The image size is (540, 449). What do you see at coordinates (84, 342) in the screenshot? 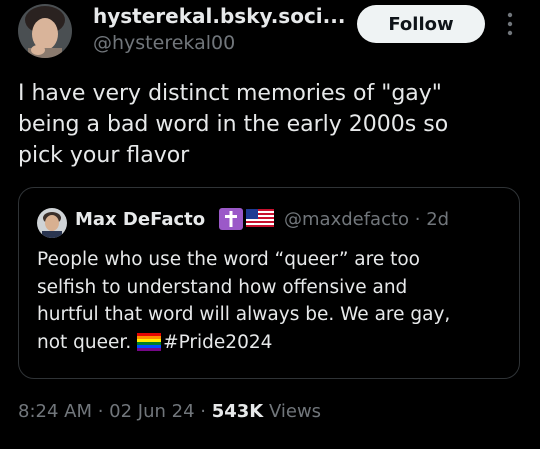
I see `quoted-text-fragment: not queer.` at bounding box center [84, 342].